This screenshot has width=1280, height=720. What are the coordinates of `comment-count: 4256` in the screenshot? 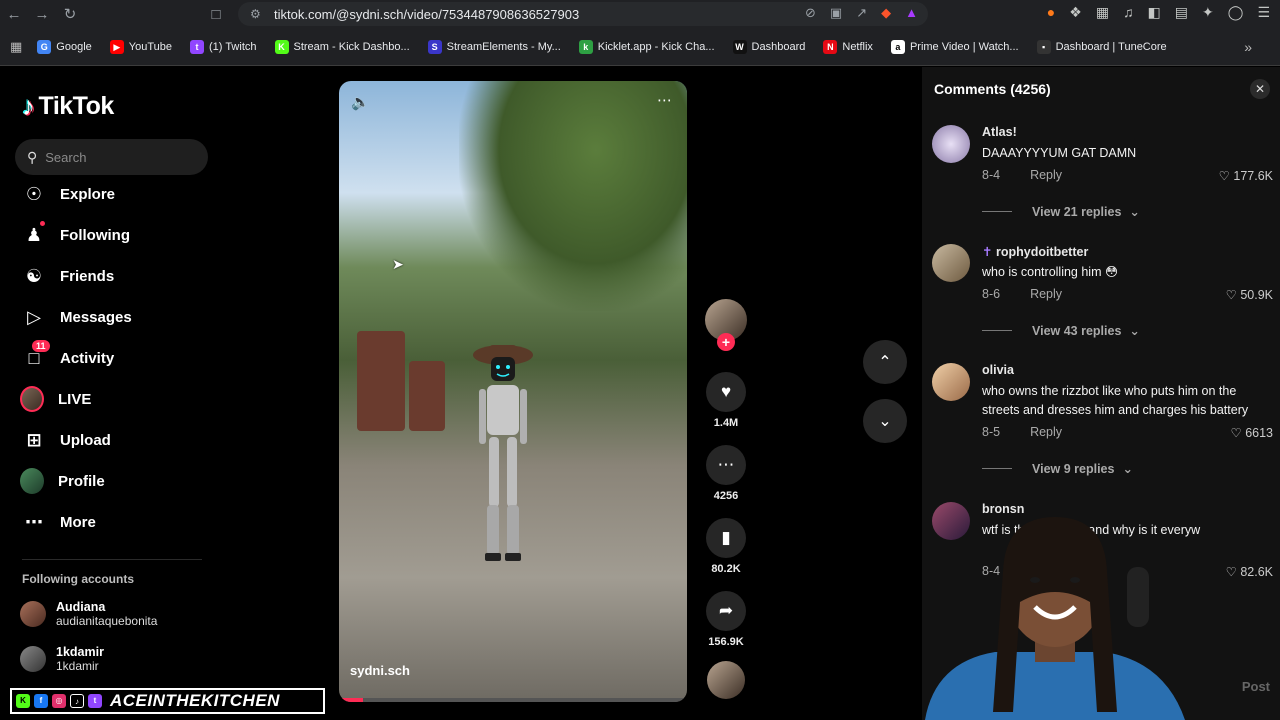 It's located at (726, 496).